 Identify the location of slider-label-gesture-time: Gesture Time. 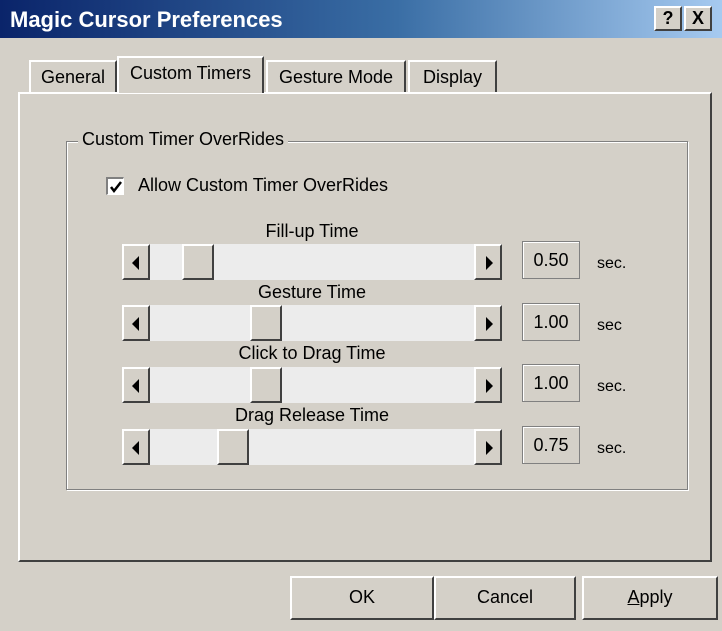
(312, 292).